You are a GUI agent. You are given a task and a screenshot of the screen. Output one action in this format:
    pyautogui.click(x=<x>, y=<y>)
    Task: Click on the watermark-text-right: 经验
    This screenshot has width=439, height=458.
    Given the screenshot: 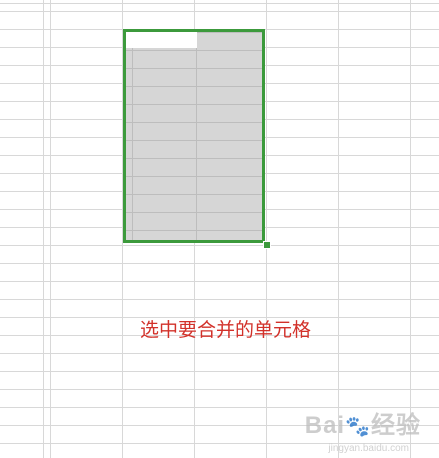 What is the action you would take?
    pyautogui.click(x=396, y=425)
    